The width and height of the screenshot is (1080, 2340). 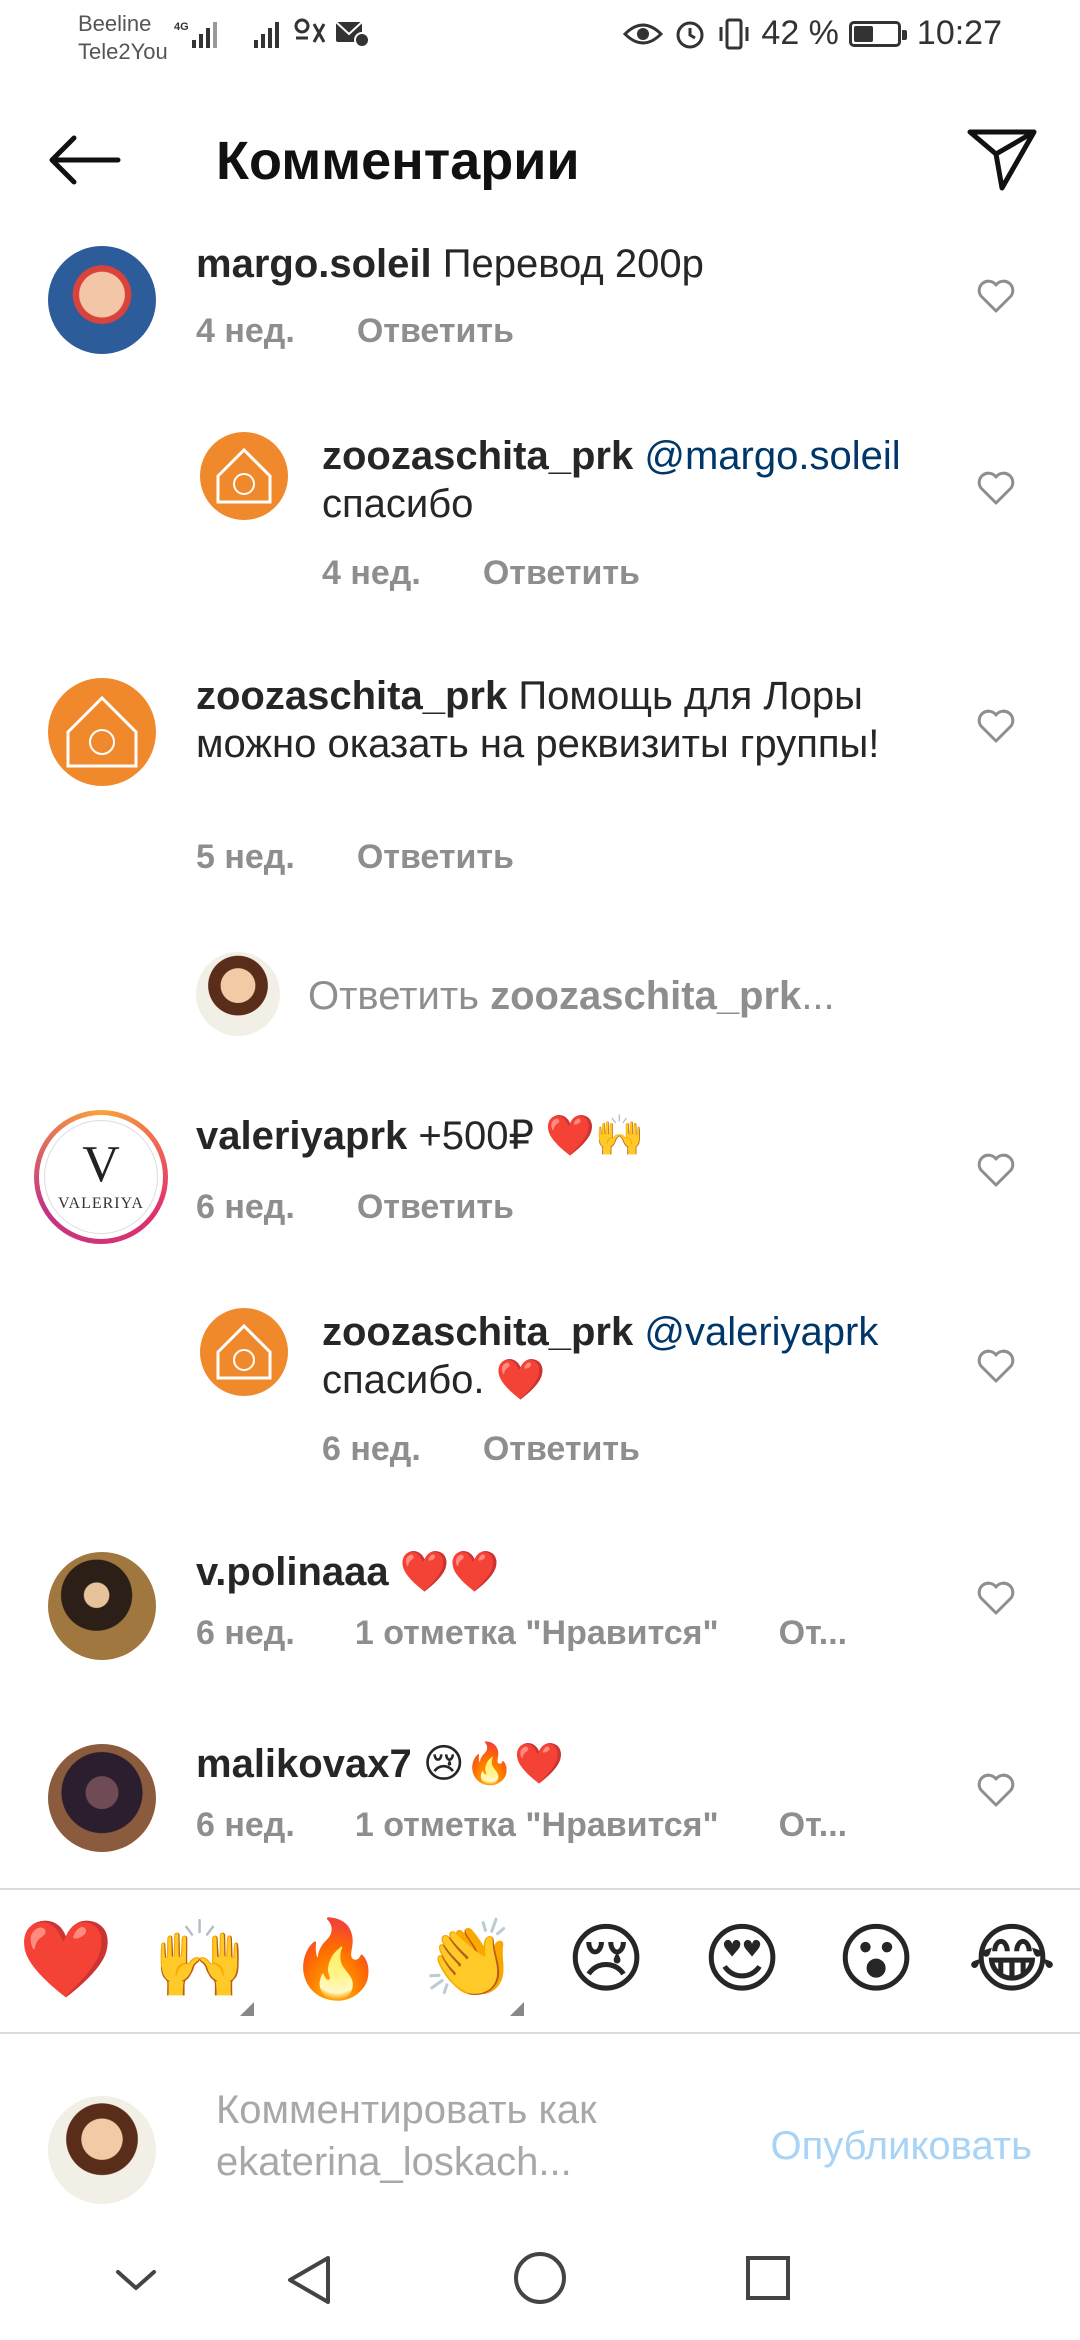 I want to click on comment-body: 😢🔥❤️, so click(x=493, y=1764).